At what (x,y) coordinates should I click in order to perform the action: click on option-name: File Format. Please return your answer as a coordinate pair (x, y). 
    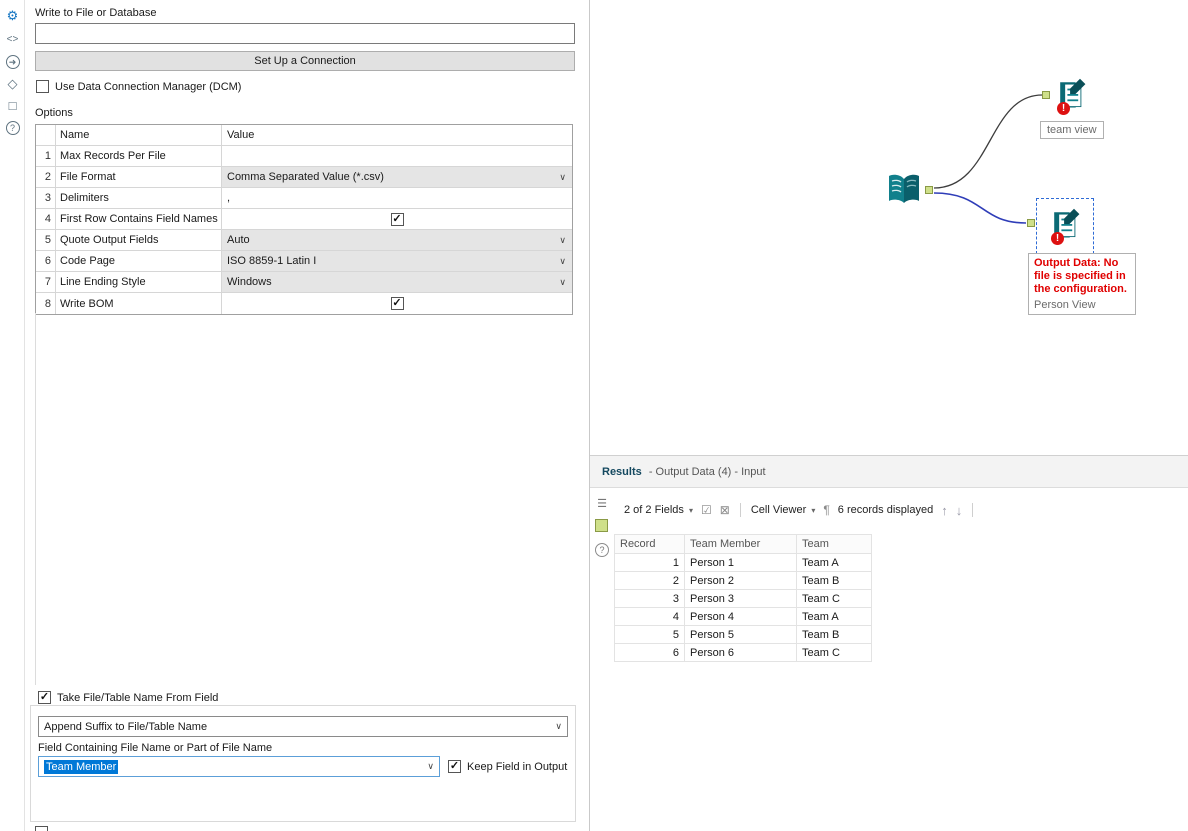
    Looking at the image, I should click on (139, 177).